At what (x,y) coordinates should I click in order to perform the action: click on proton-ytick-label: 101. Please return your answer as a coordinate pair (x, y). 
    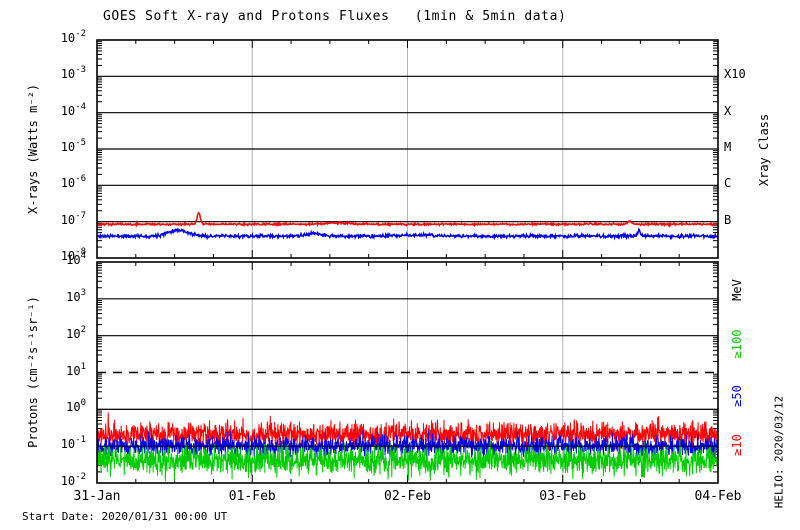
    Looking at the image, I should click on (76, 369).